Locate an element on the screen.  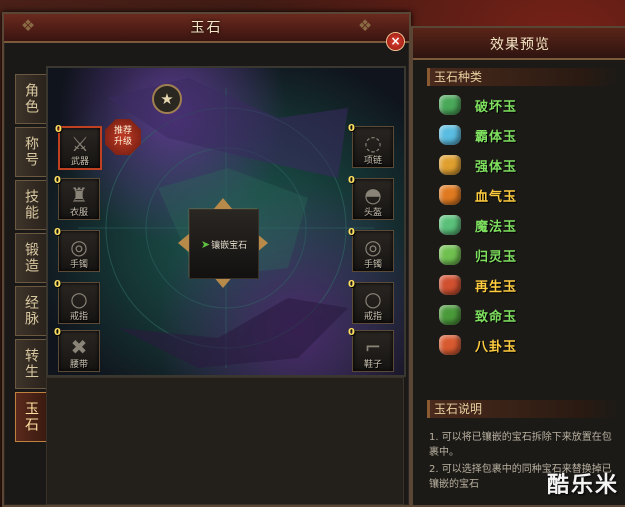
slot-ring-right: 0 ○ 戒指 is located at coordinates (371, 301).